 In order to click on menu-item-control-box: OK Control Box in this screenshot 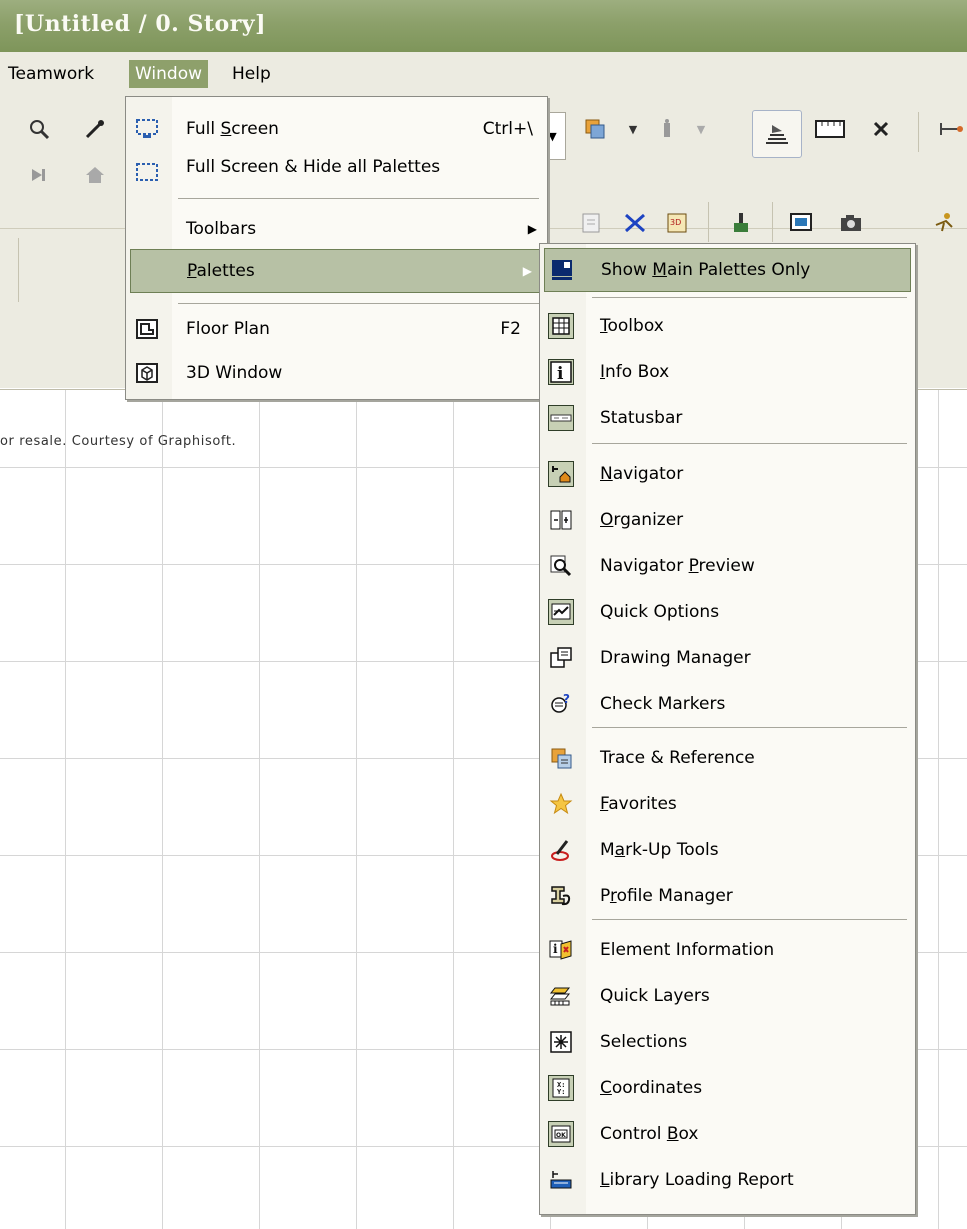, I will do `click(727, 1134)`.